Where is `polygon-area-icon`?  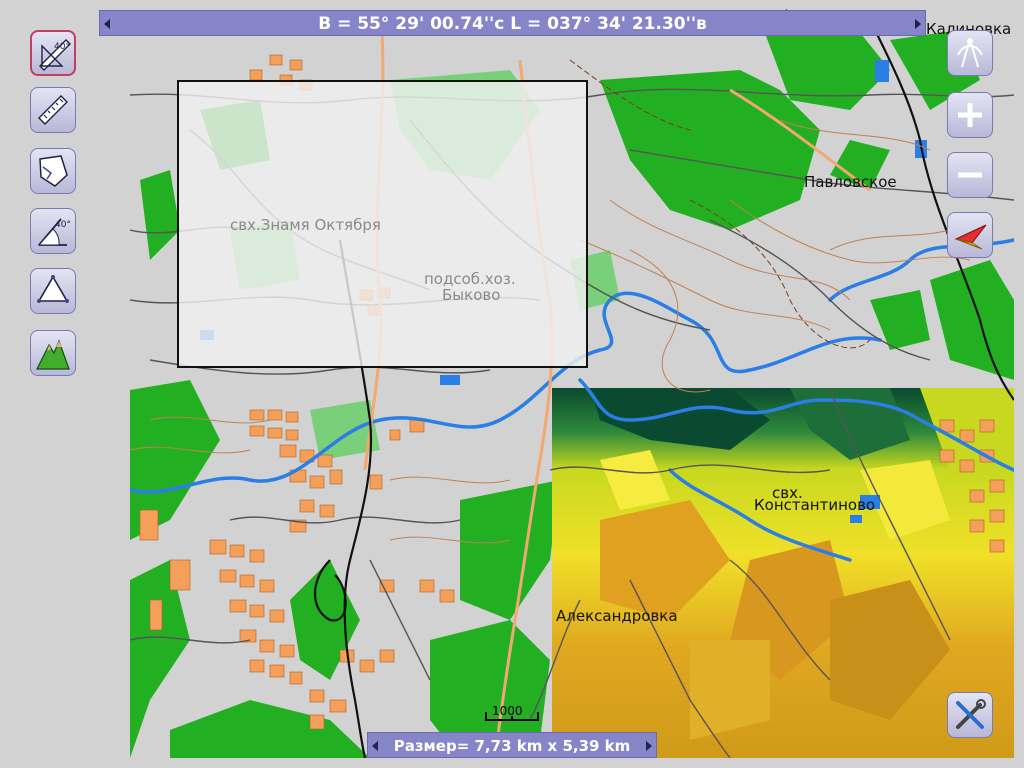 polygon-area-icon is located at coordinates (53, 171).